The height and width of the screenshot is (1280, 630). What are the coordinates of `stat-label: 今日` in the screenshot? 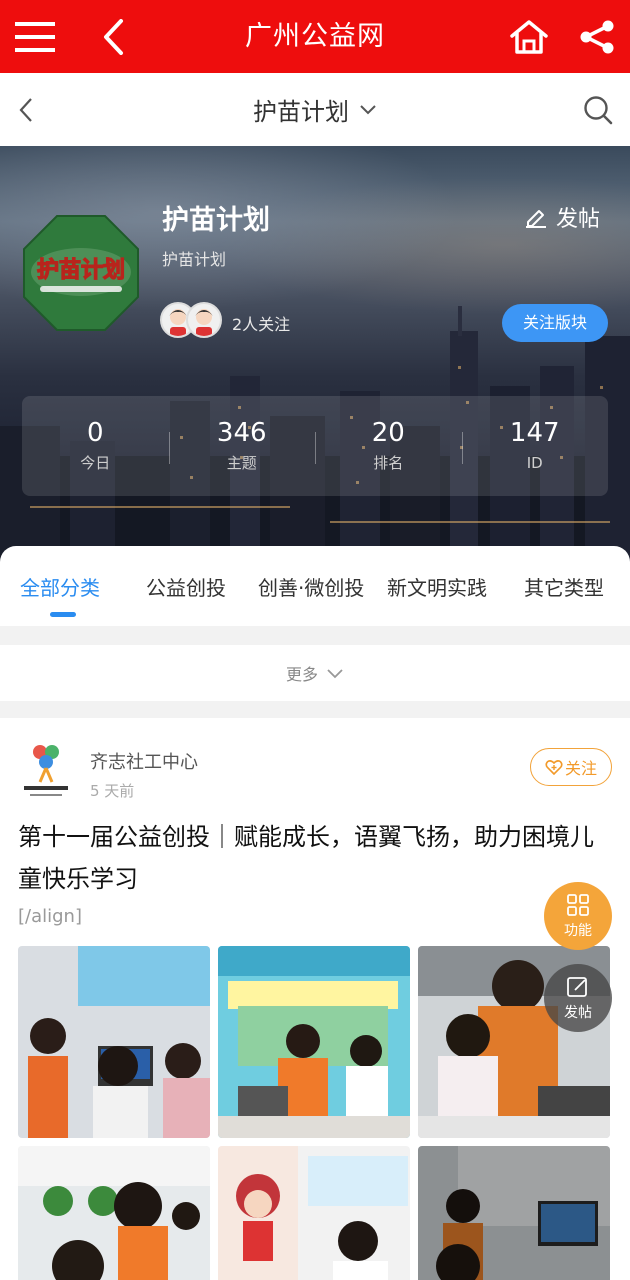 It's located at (95, 463).